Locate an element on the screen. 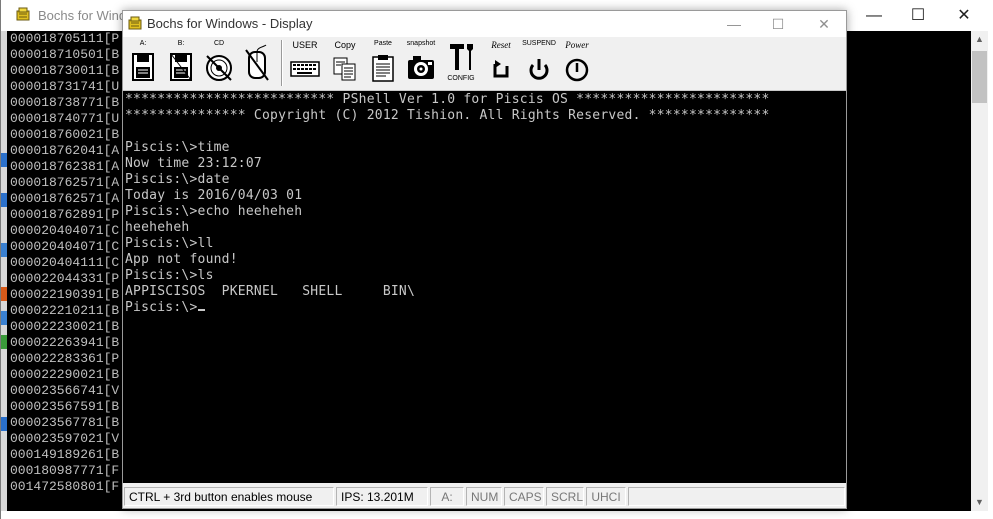 Image resolution: width=993 pixels, height=519 pixels. snapshot-button: snapshot is located at coordinates (421, 63).